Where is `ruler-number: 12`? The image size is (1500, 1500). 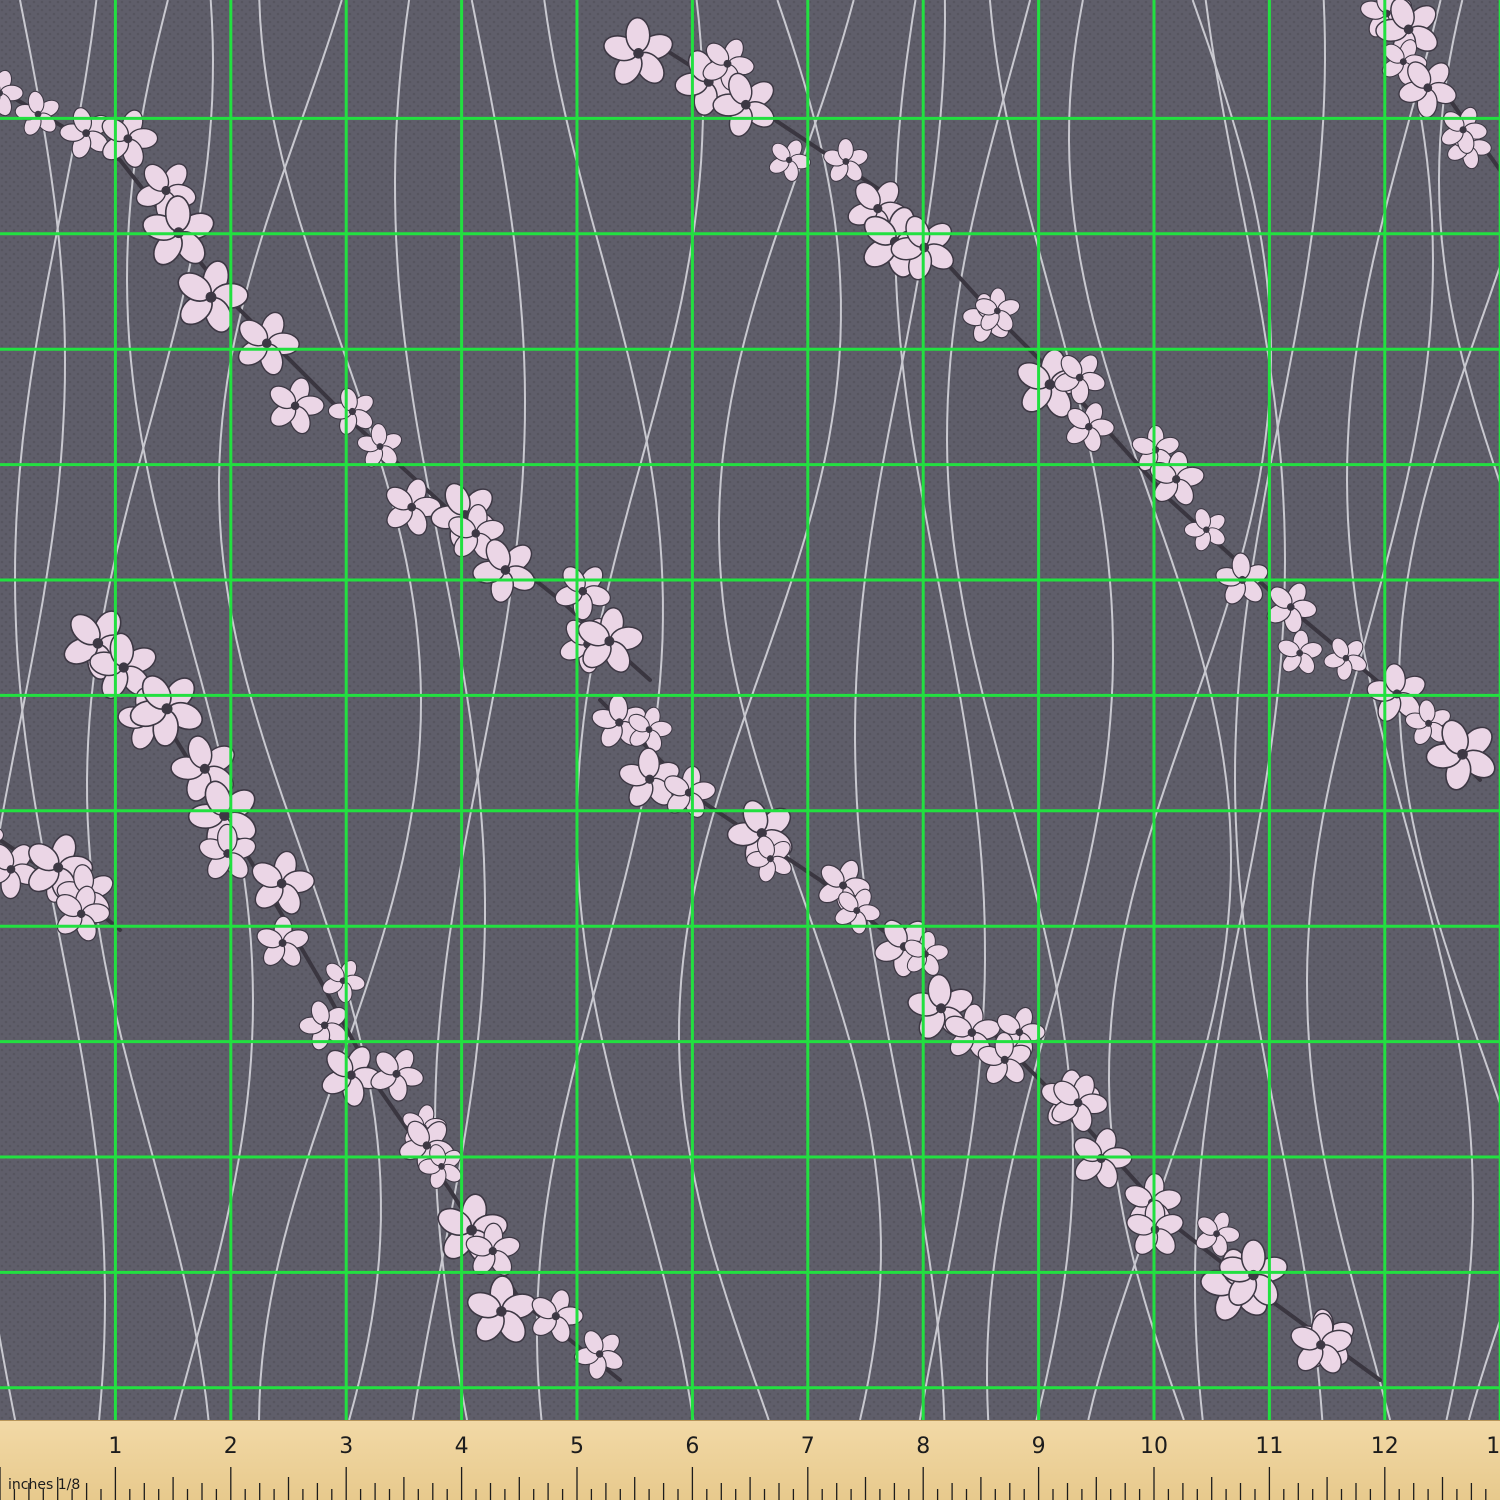
ruler-number: 12 is located at coordinates (1385, 1446).